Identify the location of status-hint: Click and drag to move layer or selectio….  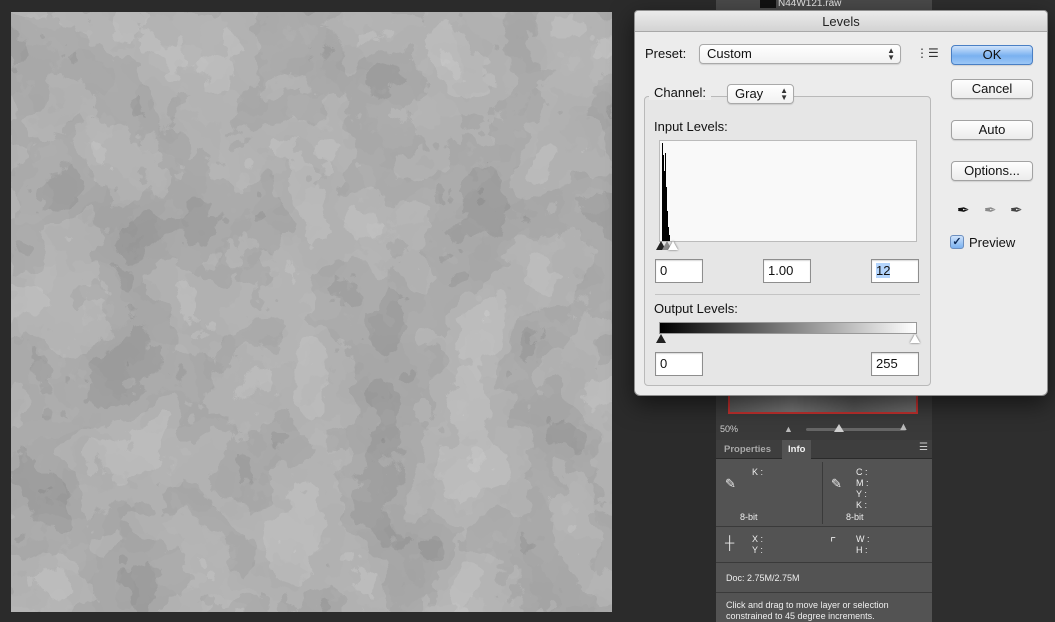
(807, 610).